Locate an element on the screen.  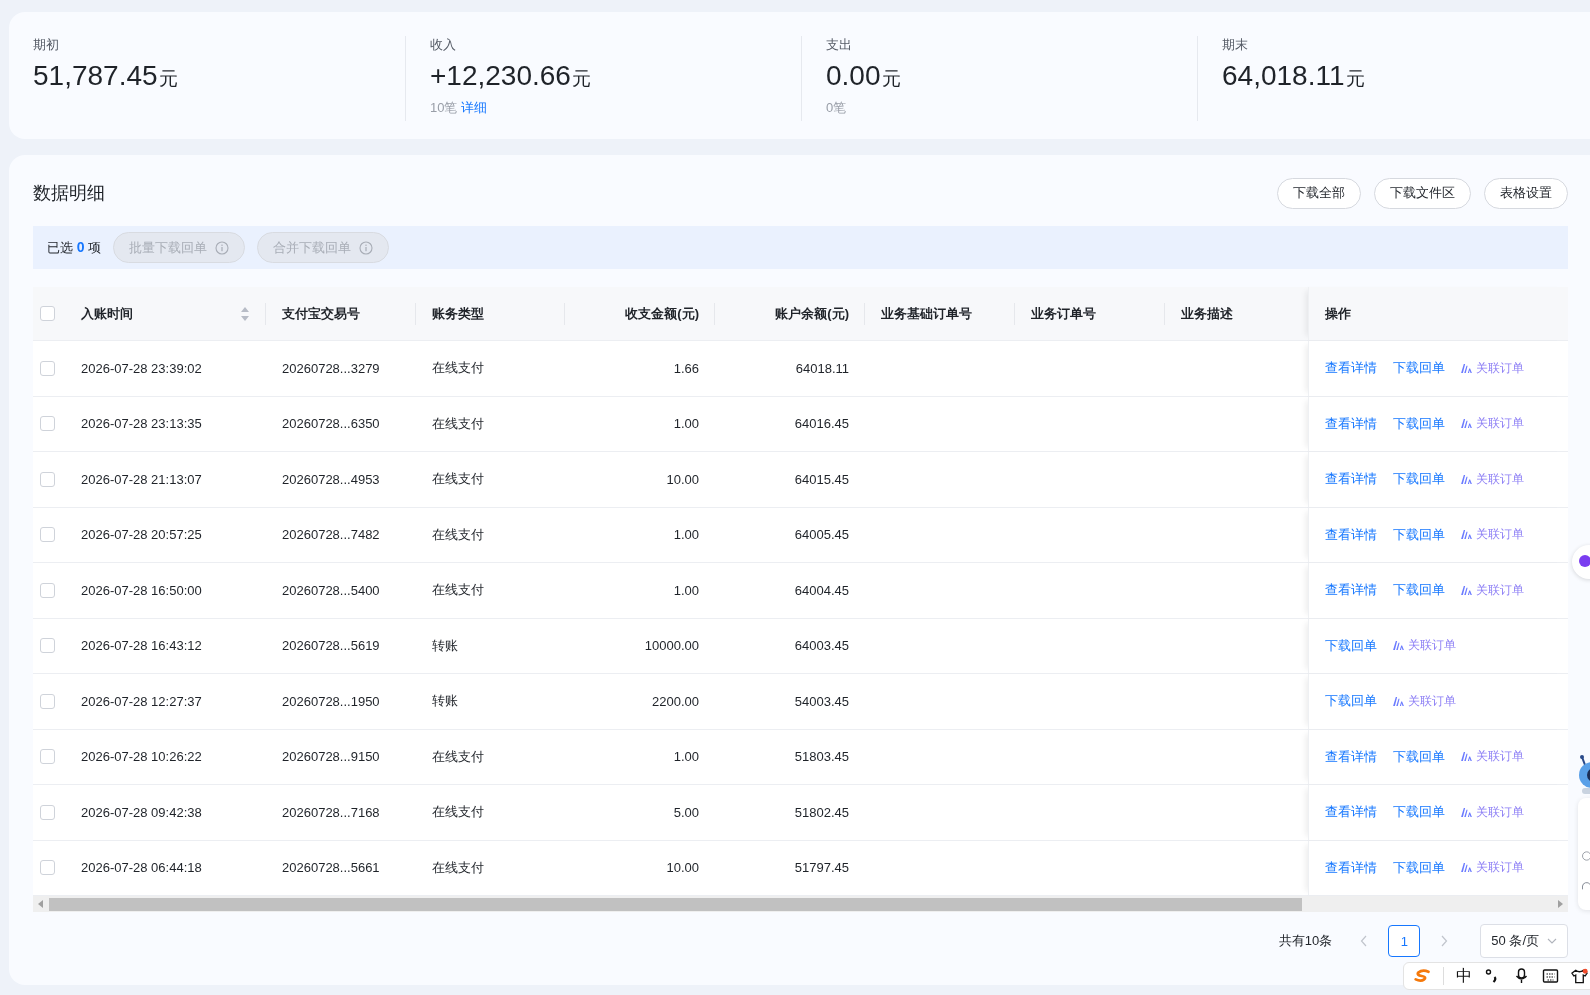
stat-amount: 64,018.11 is located at coordinates (1283, 76).